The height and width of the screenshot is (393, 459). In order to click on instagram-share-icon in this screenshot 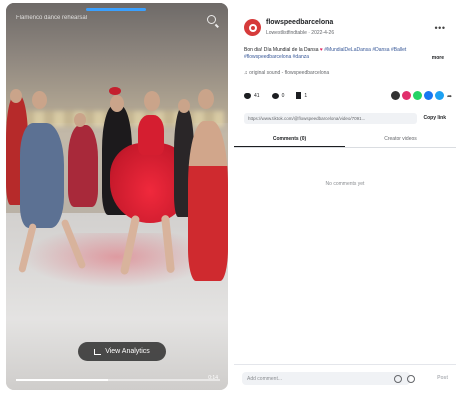, I will do `click(406, 95)`.